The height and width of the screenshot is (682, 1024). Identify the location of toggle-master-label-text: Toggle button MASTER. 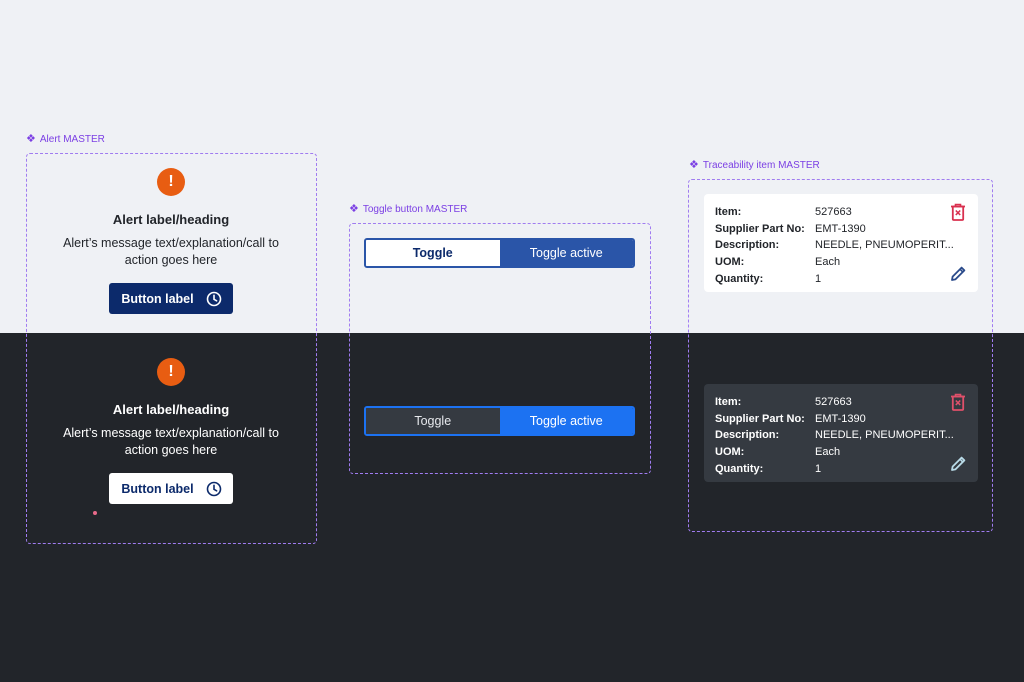
(415, 209).